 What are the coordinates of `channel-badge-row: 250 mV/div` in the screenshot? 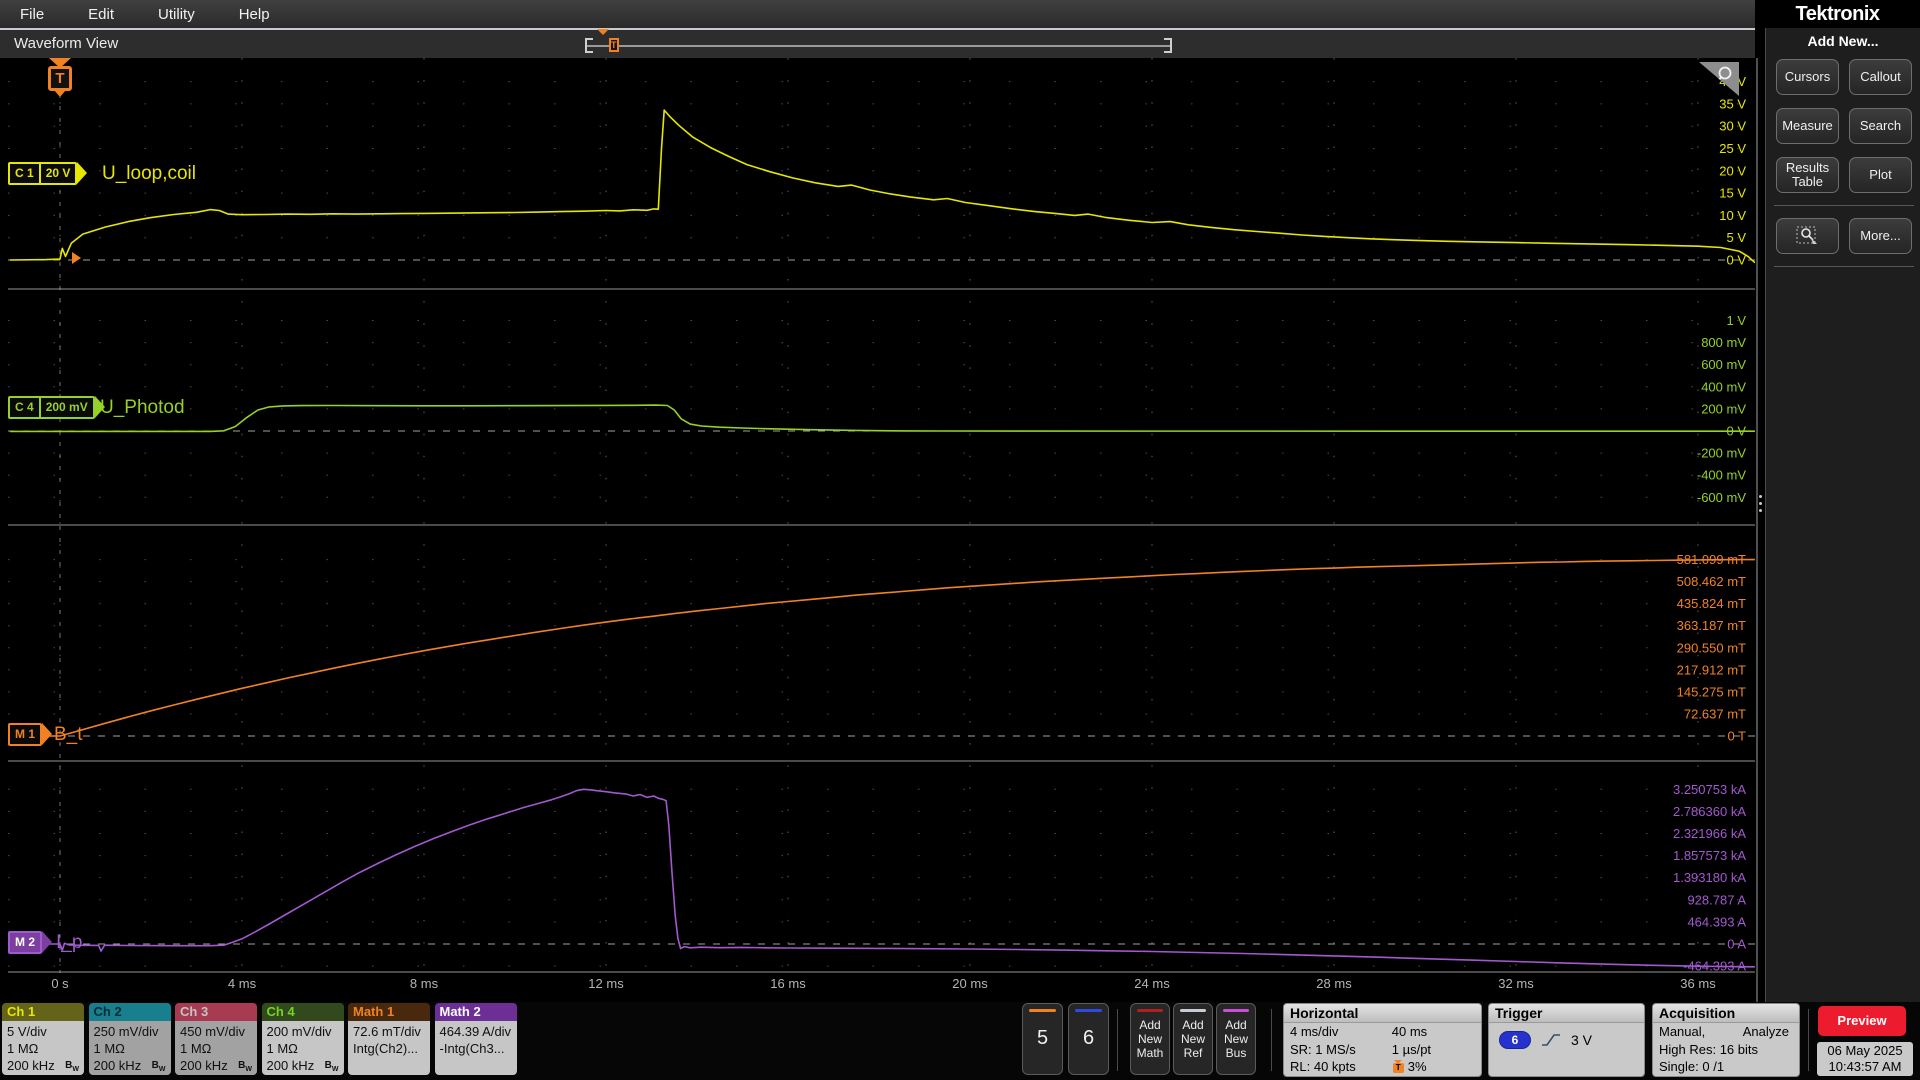 It's located at (126, 1031).